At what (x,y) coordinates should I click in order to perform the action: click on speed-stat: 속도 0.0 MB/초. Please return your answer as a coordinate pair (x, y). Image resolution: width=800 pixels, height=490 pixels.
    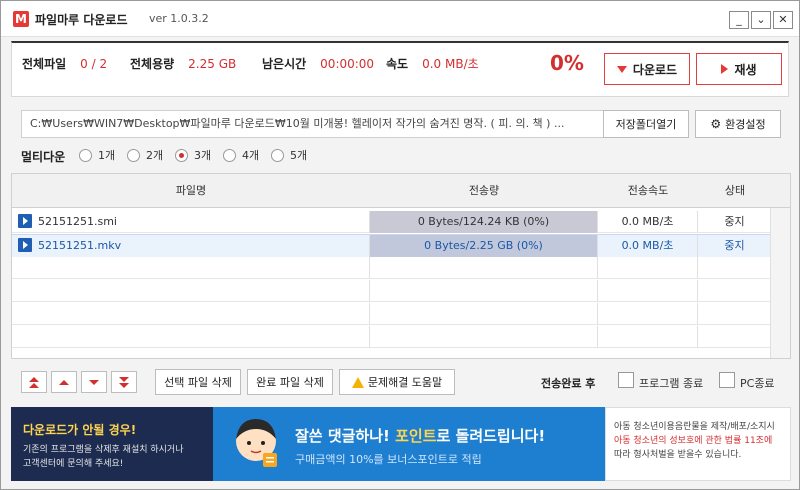
    Looking at the image, I should click on (432, 63).